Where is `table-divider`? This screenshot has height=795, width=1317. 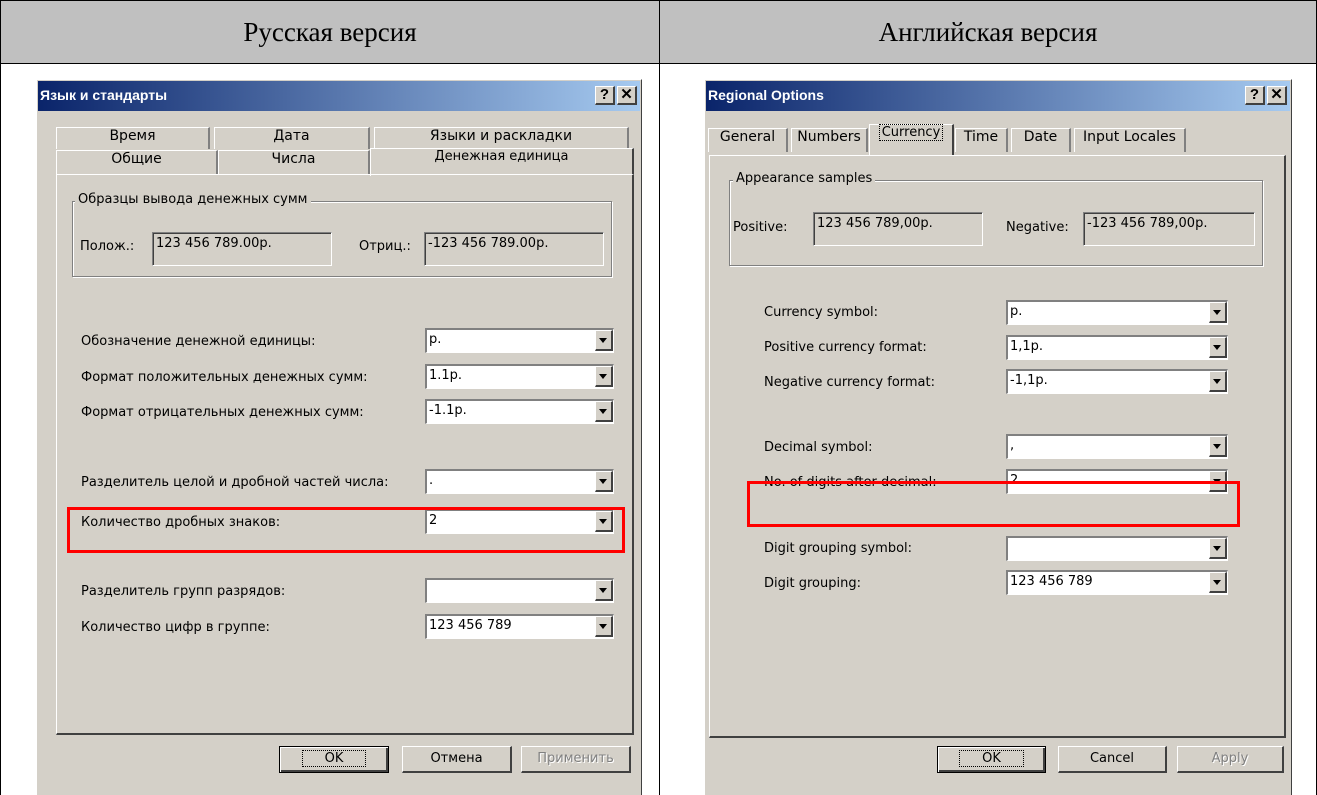
table-divider is located at coordinates (659, 429).